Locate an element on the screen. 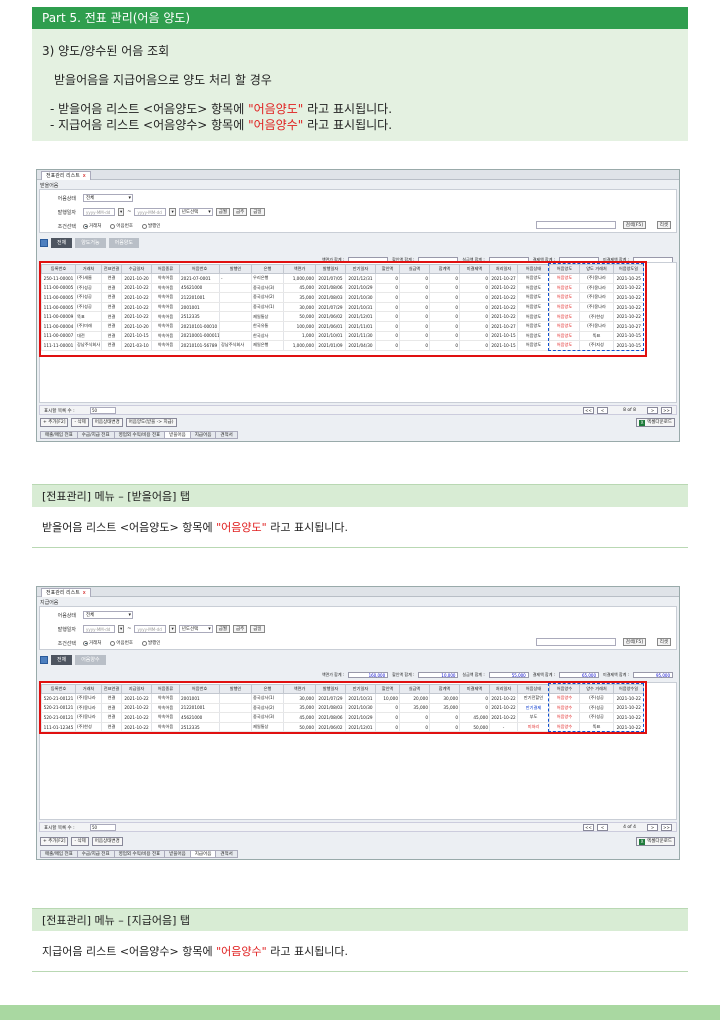 The image size is (720, 1020). subtab: 양도거능 is located at coordinates (90, 243).